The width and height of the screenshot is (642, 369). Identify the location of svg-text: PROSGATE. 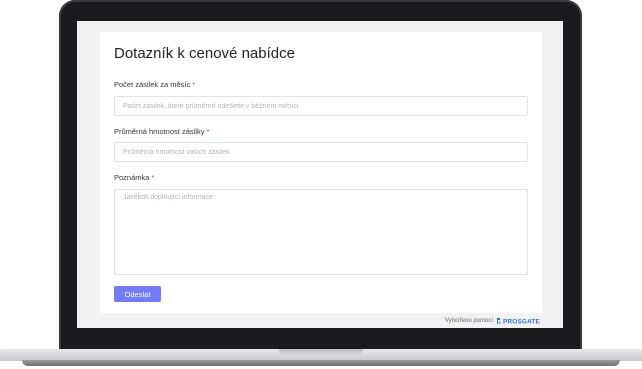
(522, 322).